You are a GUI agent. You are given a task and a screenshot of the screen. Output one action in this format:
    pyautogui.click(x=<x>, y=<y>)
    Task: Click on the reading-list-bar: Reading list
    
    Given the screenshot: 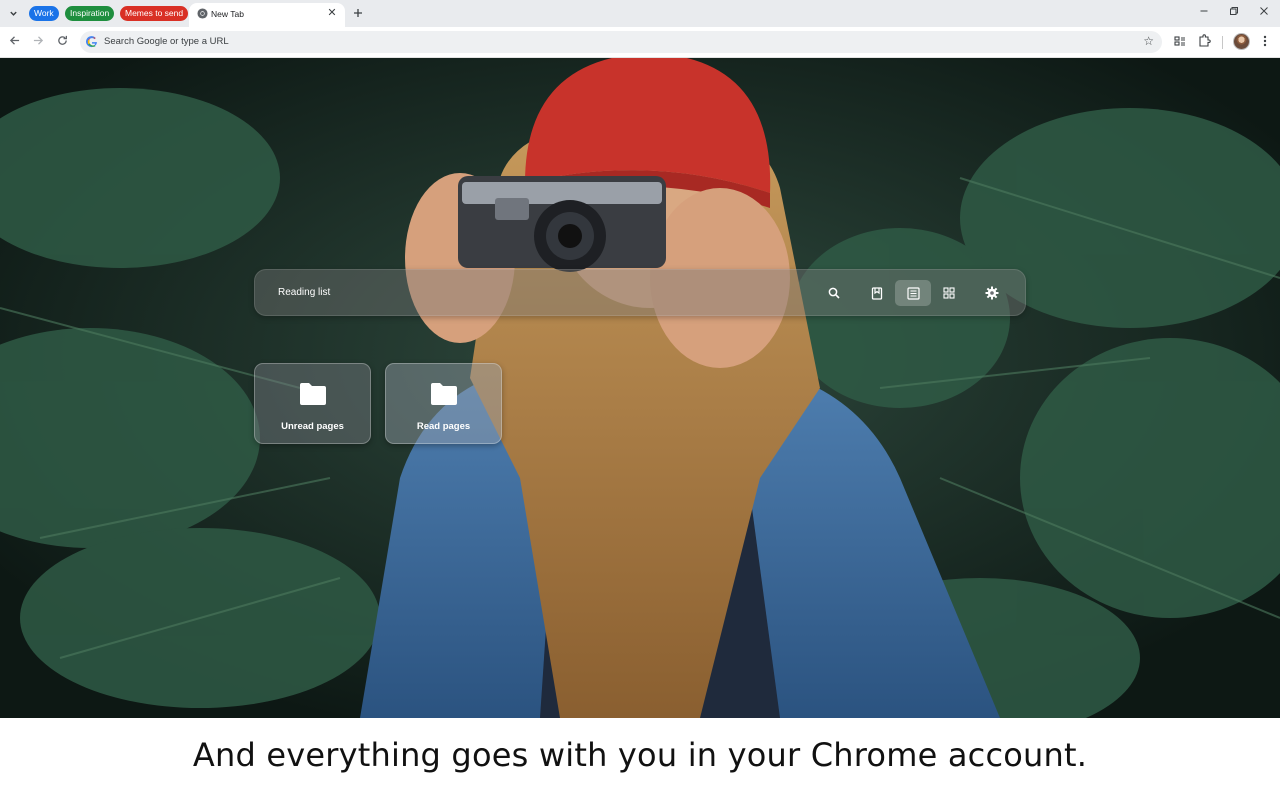 What is the action you would take?
    pyautogui.click(x=640, y=292)
    